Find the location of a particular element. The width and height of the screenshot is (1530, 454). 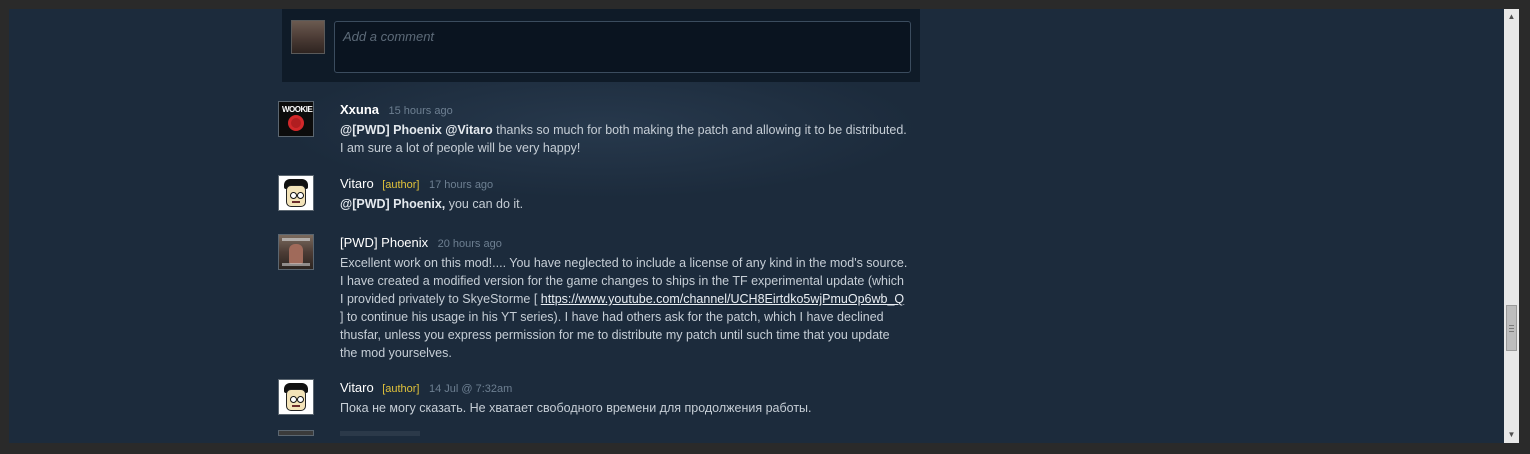

scroll-up-button: ▲ is located at coordinates (1511, 17).